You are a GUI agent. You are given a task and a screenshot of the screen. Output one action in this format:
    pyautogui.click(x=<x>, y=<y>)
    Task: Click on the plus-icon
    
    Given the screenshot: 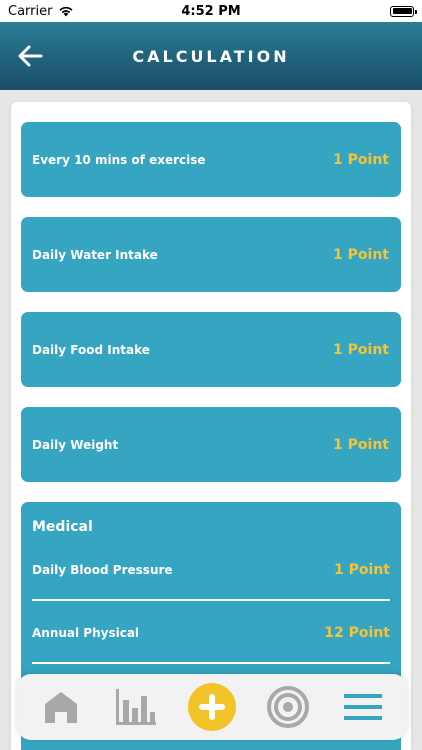 What is the action you would take?
    pyautogui.click(x=211, y=707)
    